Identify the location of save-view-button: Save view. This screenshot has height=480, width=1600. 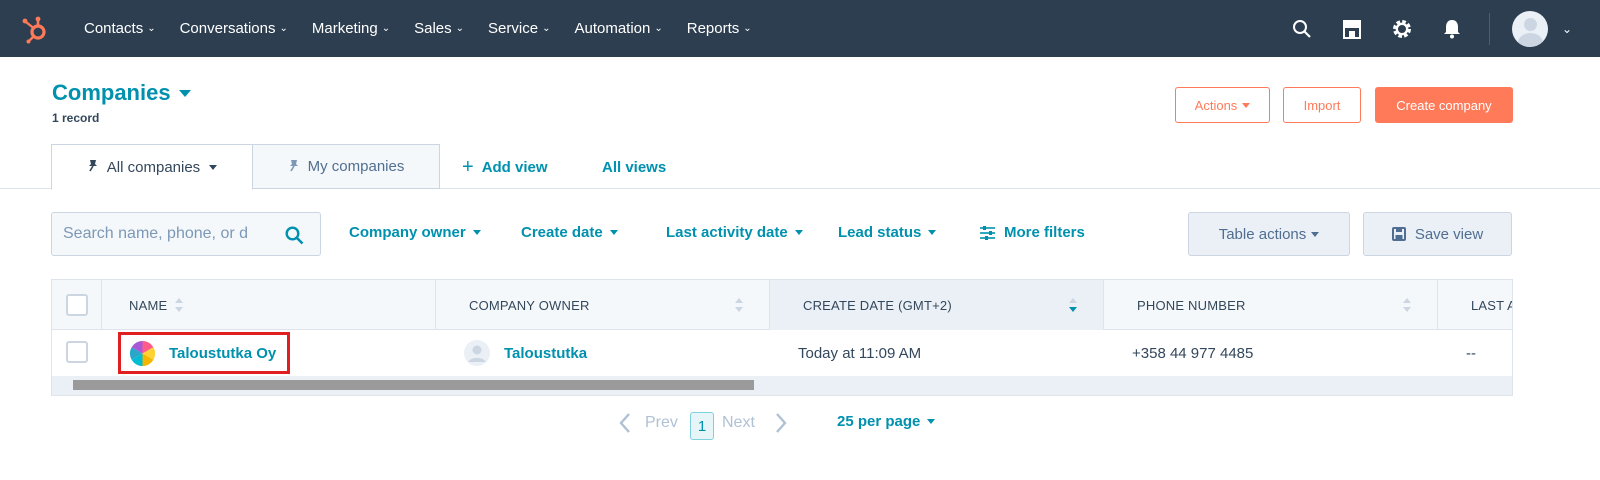
(1437, 234).